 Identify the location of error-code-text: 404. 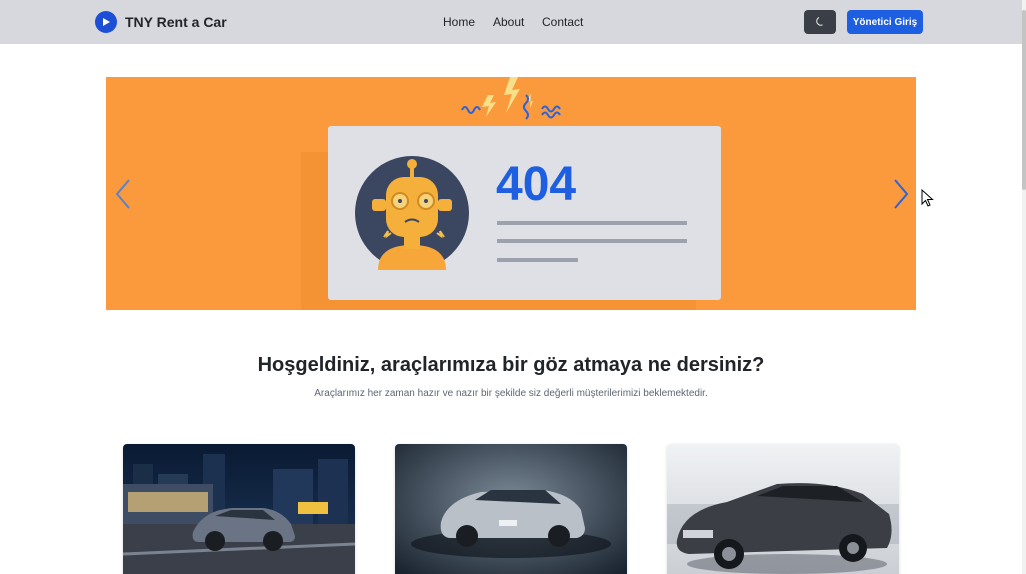
(536, 184).